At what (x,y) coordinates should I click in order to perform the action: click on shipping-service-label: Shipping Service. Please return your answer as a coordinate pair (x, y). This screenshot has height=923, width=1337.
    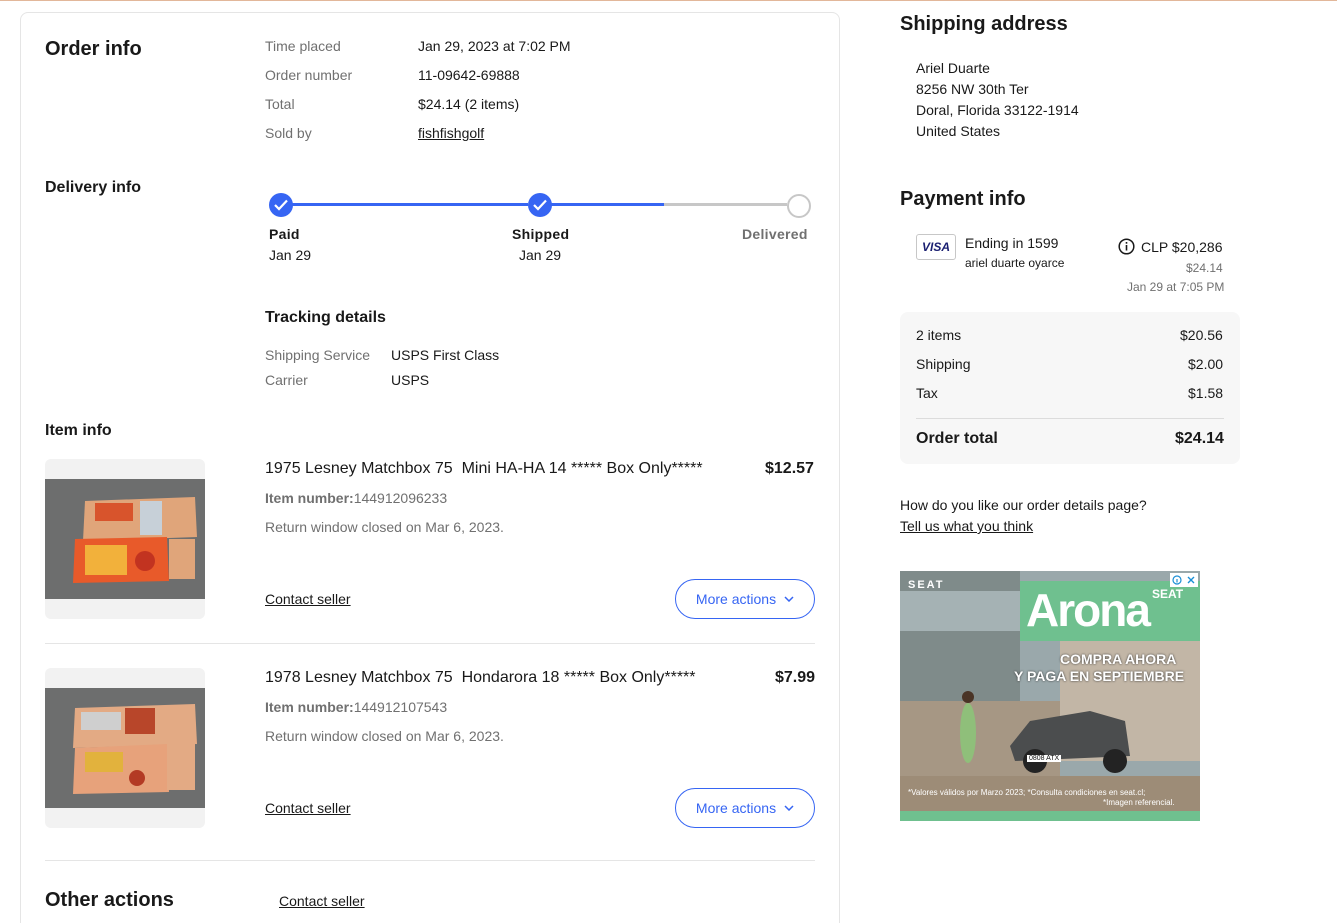
    Looking at the image, I should click on (318, 355).